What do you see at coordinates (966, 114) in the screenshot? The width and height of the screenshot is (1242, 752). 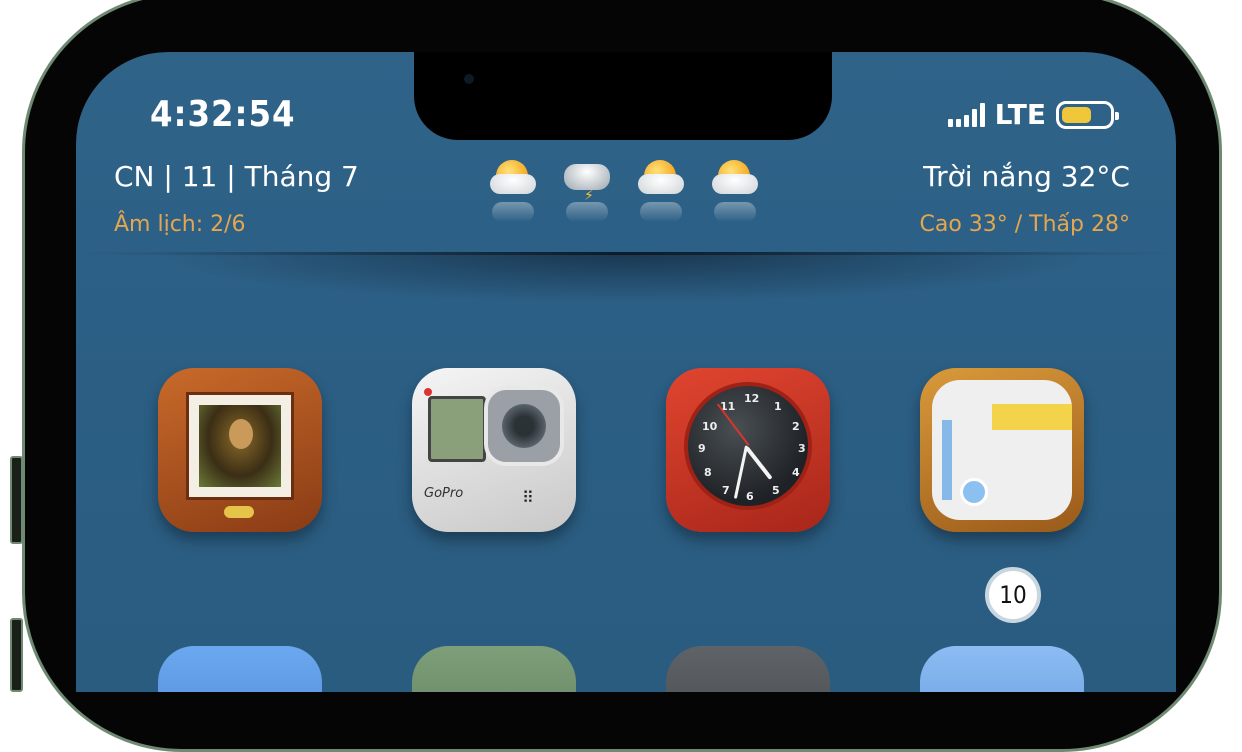 I see `signal-bars-icon` at bounding box center [966, 114].